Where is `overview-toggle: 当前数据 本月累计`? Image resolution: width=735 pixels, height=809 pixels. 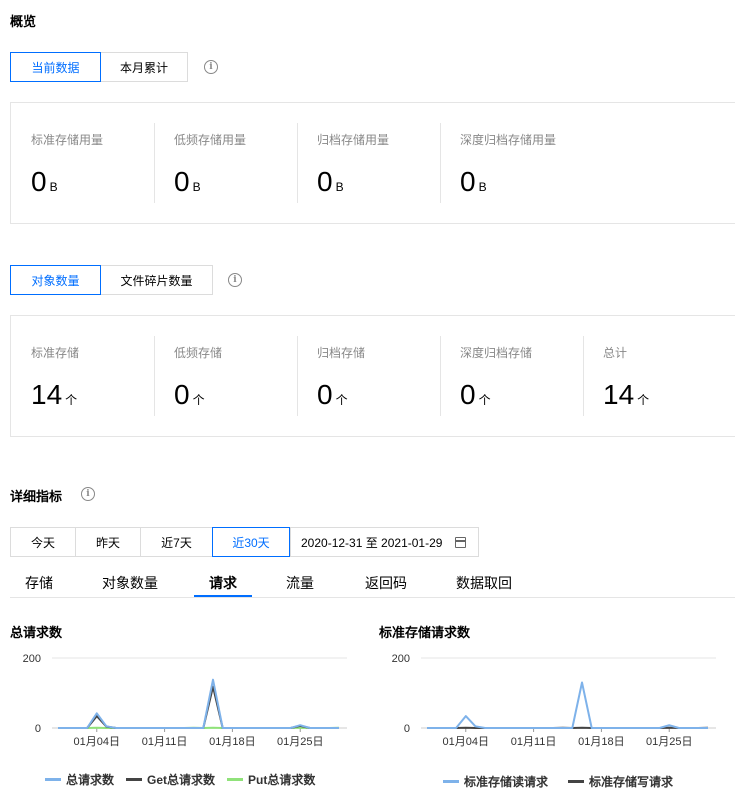 overview-toggle: 当前数据 本月累计 is located at coordinates (99, 67).